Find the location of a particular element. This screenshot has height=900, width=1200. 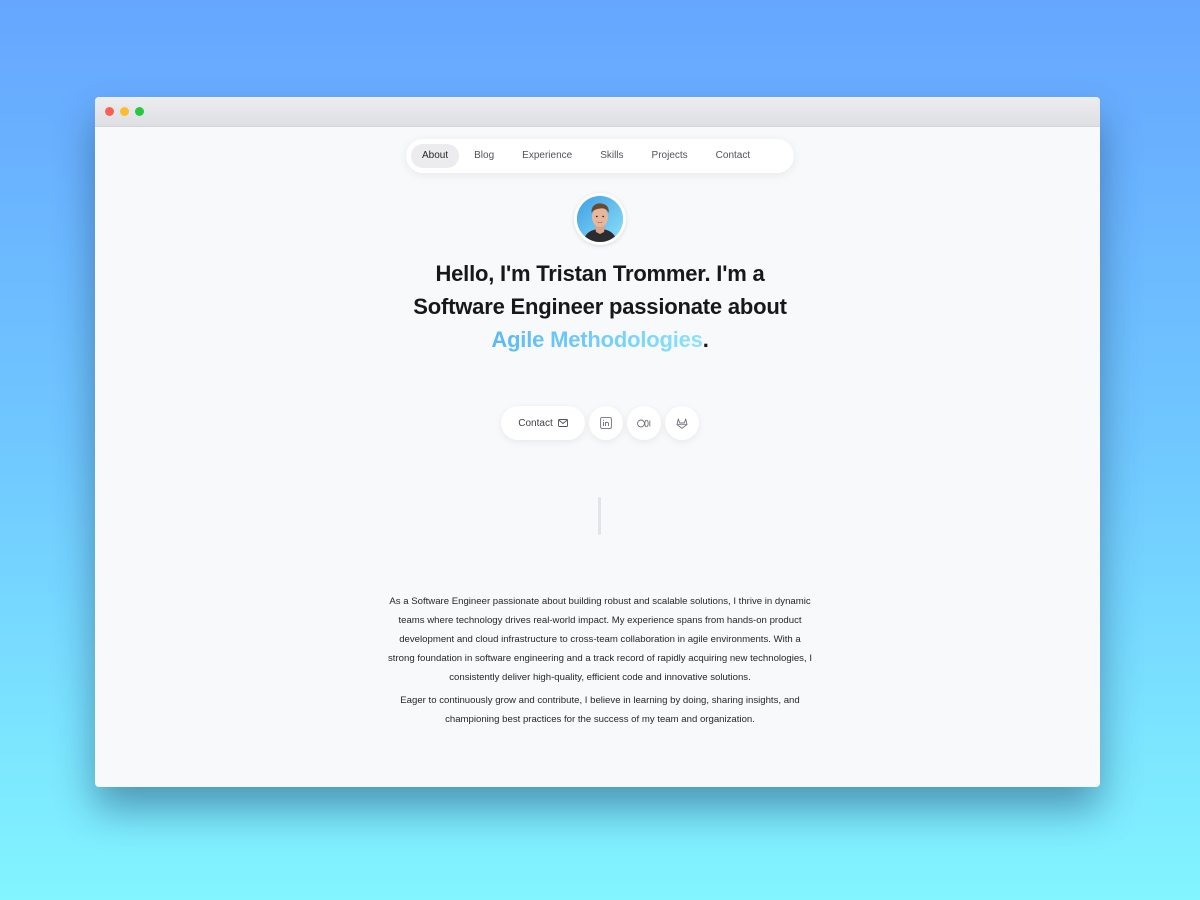

maximize-window-button is located at coordinates (139, 111).